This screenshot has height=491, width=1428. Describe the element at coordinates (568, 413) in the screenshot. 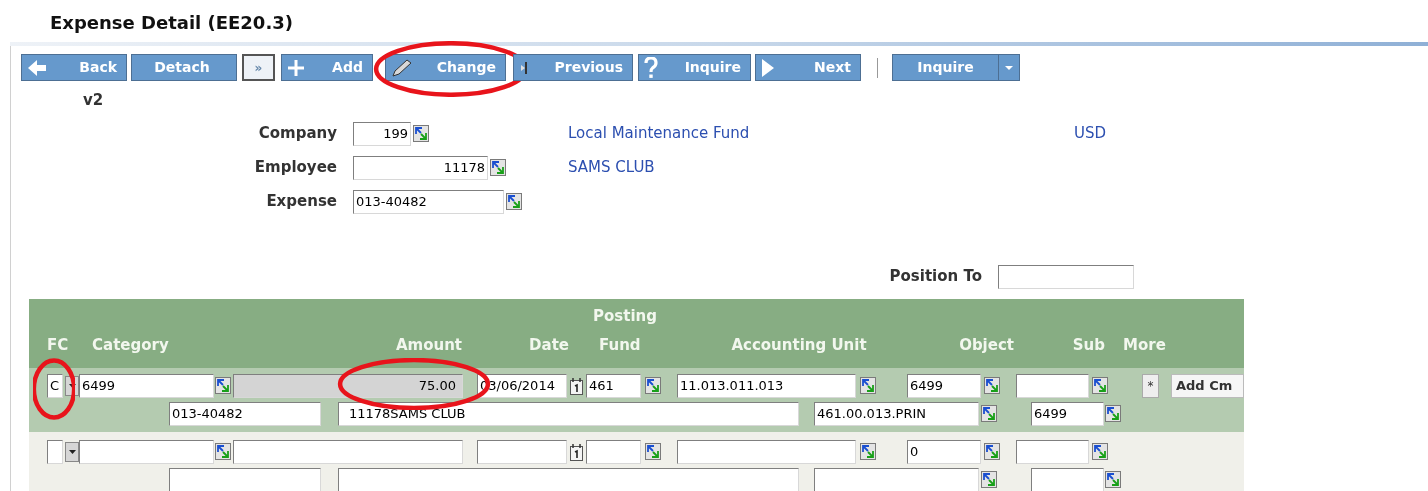

I see `description-field: 11178SAMS CLUB` at that location.